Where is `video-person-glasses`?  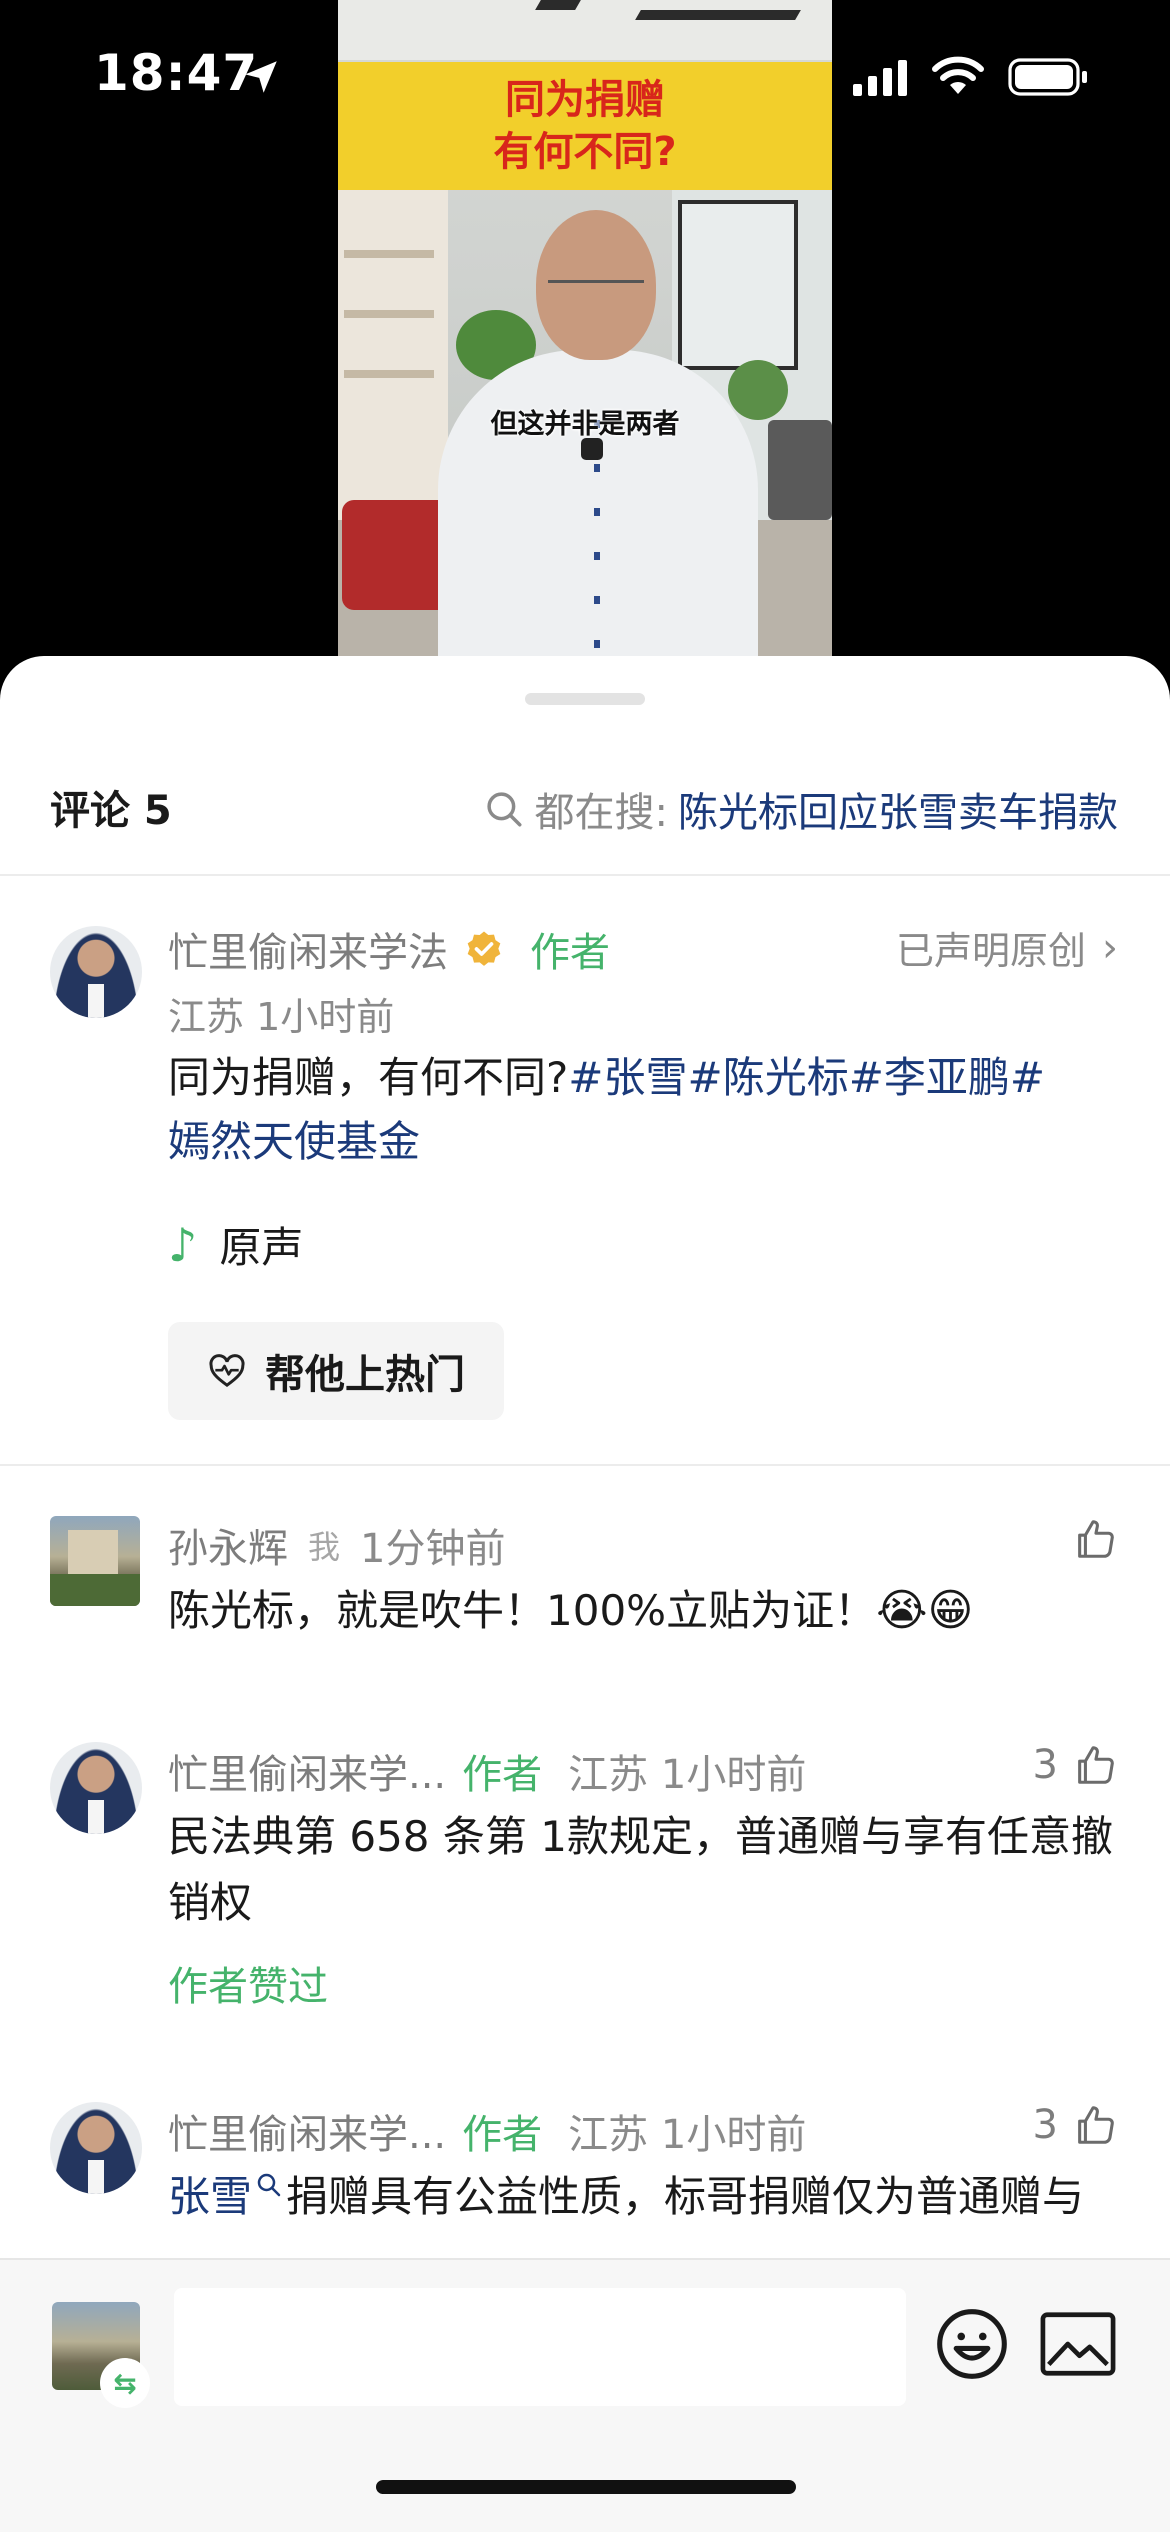 video-person-glasses is located at coordinates (596, 290).